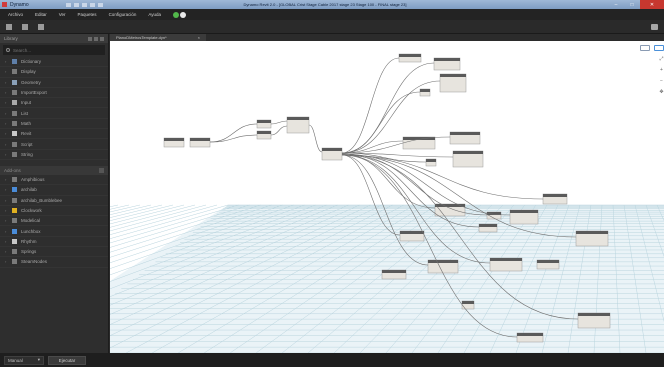  Describe the element at coordinates (34, 262) in the screenshot. I see `addon-item-label: SteamNodes` at that location.